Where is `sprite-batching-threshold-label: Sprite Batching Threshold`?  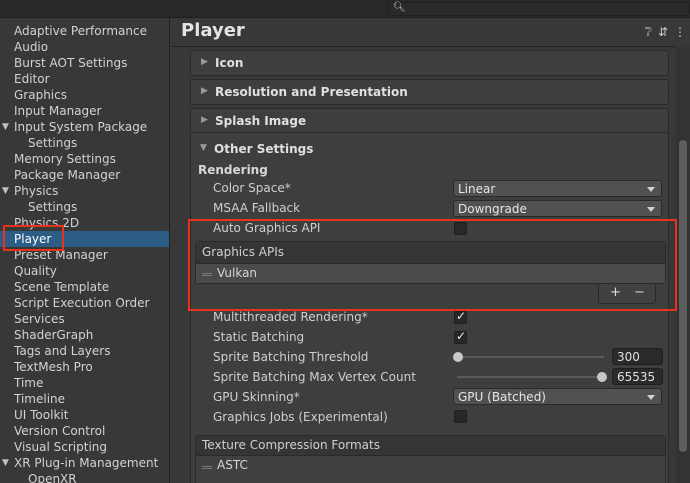 sprite-batching-threshold-label: Sprite Batching Threshold is located at coordinates (291, 357).